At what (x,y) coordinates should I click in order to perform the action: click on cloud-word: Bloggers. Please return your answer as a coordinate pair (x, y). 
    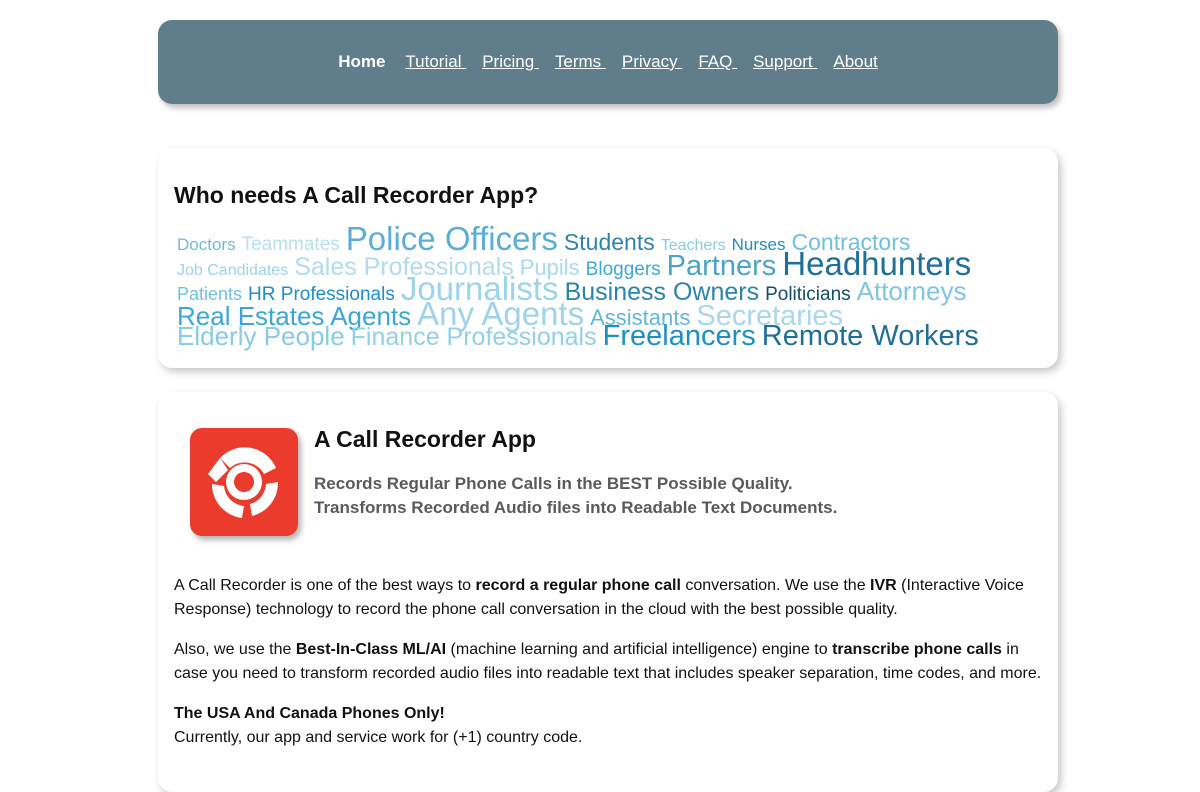
    Looking at the image, I should click on (623, 269).